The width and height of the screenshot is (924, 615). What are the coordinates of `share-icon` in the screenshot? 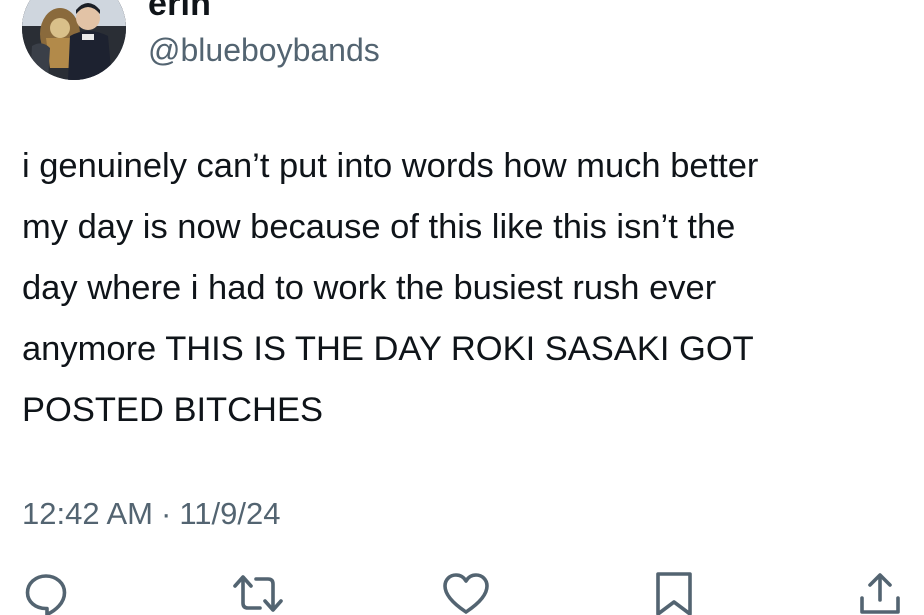 It's located at (880, 593).